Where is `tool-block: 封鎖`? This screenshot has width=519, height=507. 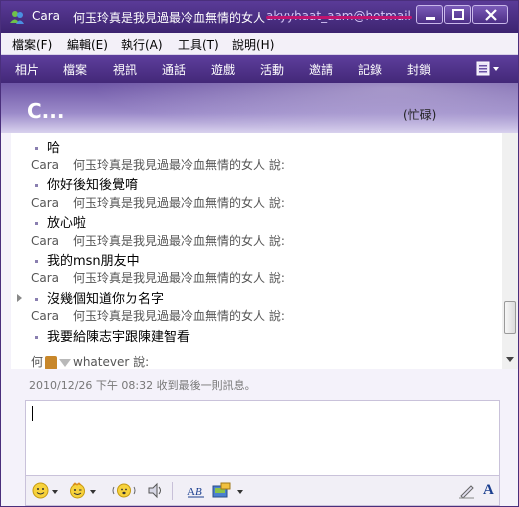 tool-block: 封鎖 is located at coordinates (419, 69).